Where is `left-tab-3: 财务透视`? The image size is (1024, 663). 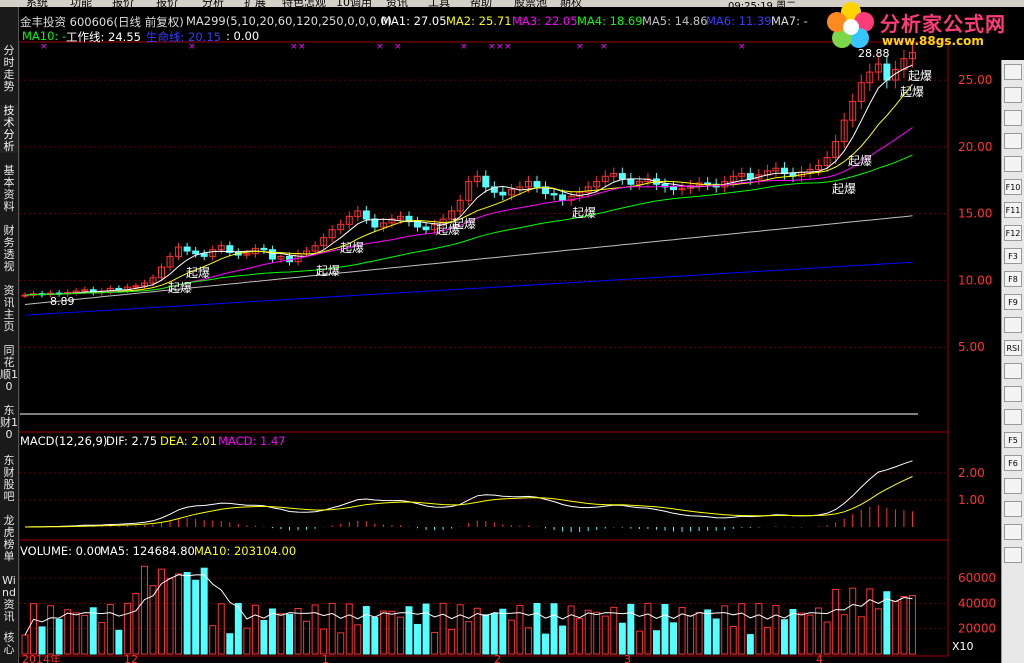 left-tab-3: 财务透视 is located at coordinates (9, 249).